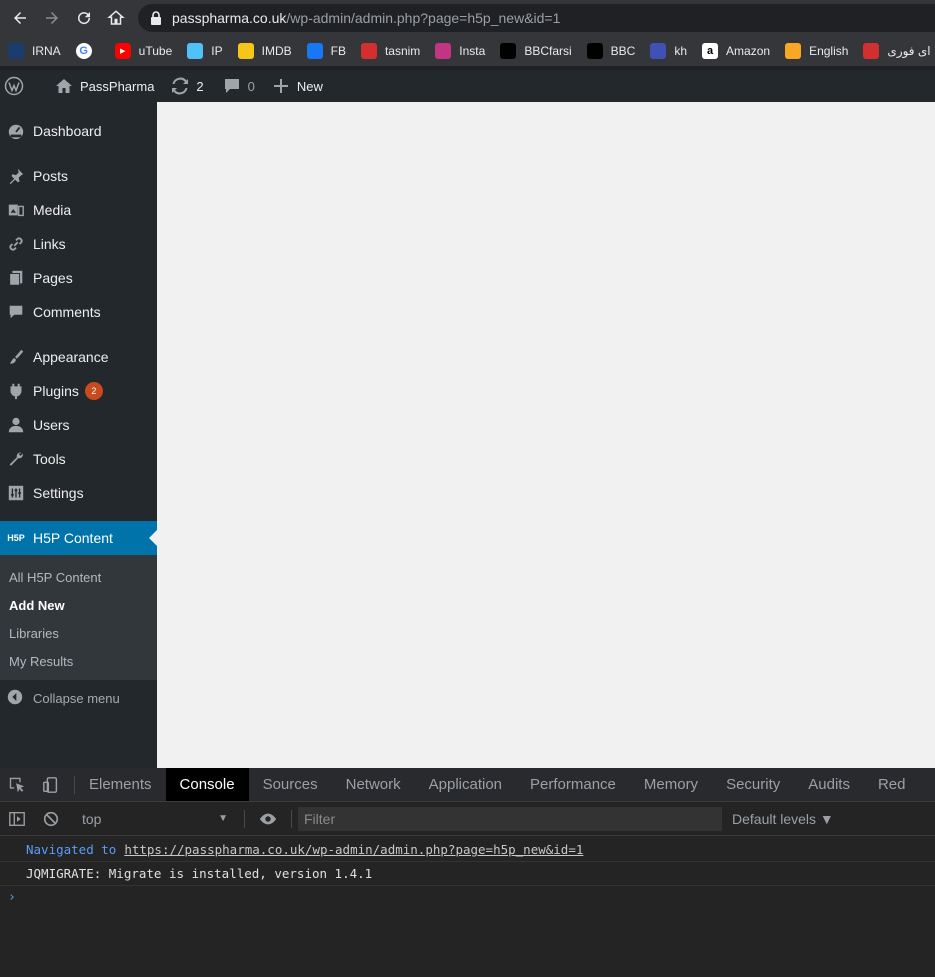 The image size is (935, 977). What do you see at coordinates (84, 18) in the screenshot?
I see `reload-button` at bounding box center [84, 18].